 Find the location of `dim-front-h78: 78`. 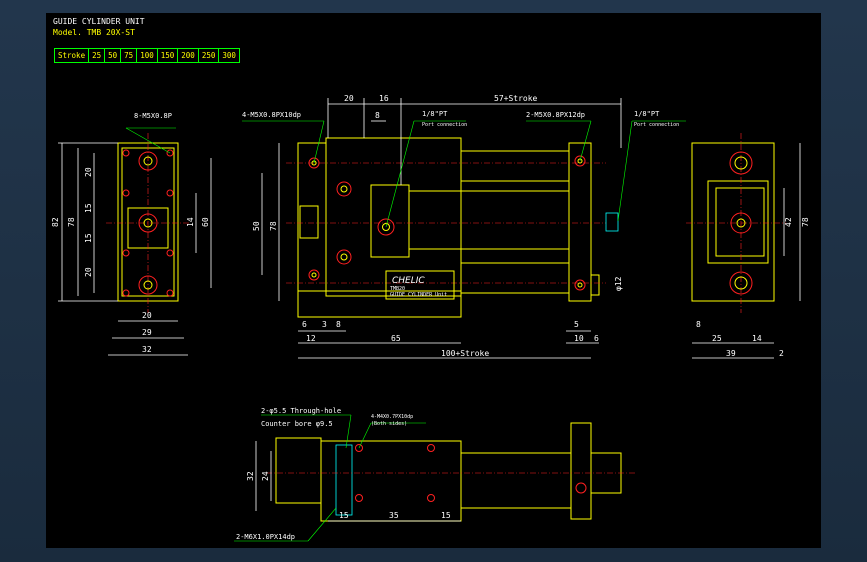

dim-front-h78: 78 is located at coordinates (273, 226).